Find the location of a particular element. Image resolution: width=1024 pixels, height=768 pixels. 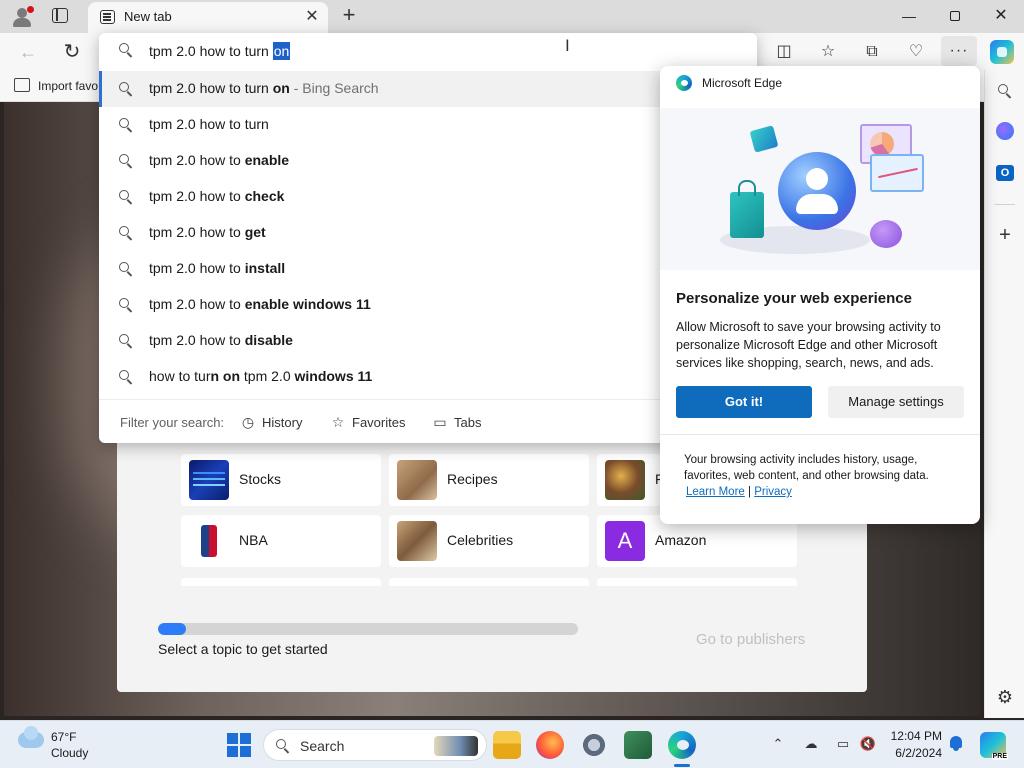

taskbar-search-placeholder: Search is located at coordinates (322, 746).